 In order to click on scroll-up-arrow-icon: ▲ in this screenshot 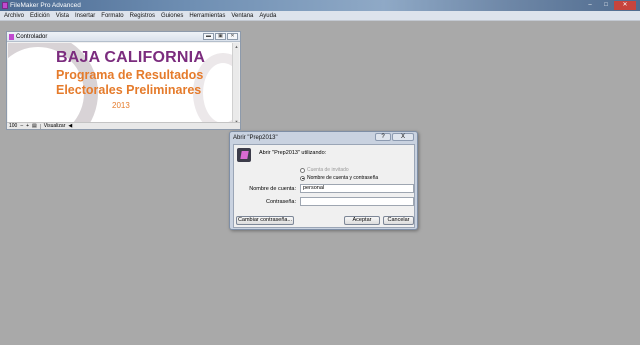, I will do `click(236, 46)`.